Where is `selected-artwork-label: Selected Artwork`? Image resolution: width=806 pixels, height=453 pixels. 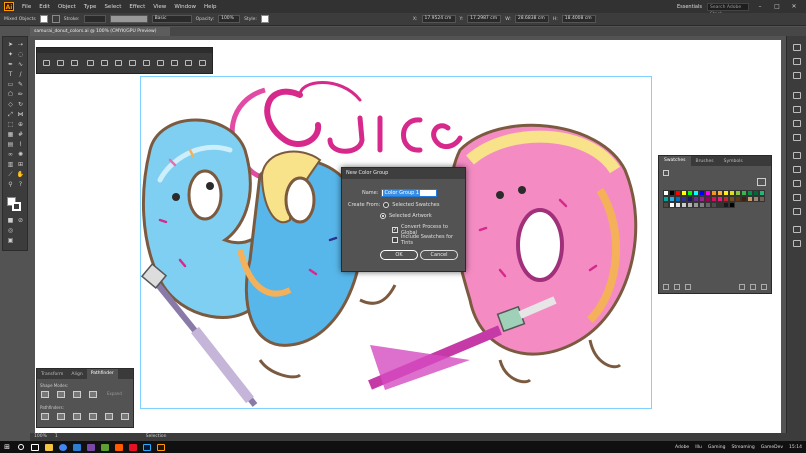
selected-artwork-label: Selected Artwork is located at coordinates (410, 216).